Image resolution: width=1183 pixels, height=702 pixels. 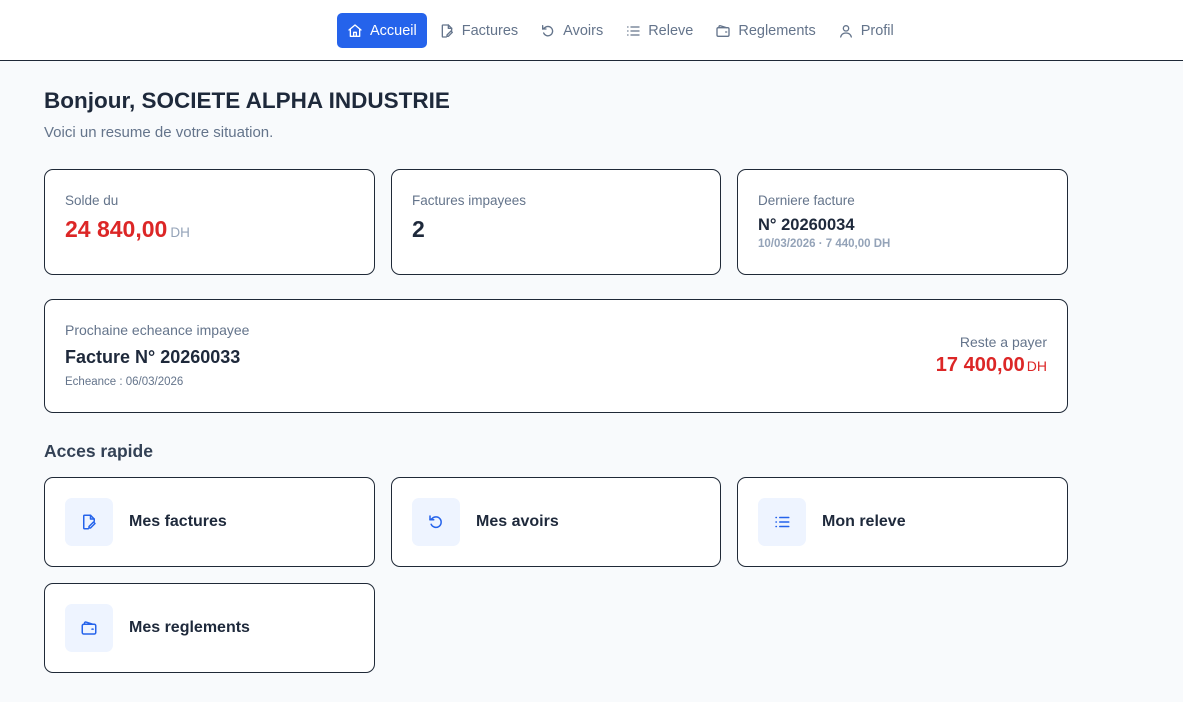 What do you see at coordinates (180, 232) in the screenshot?
I see `balance-unit: DH` at bounding box center [180, 232].